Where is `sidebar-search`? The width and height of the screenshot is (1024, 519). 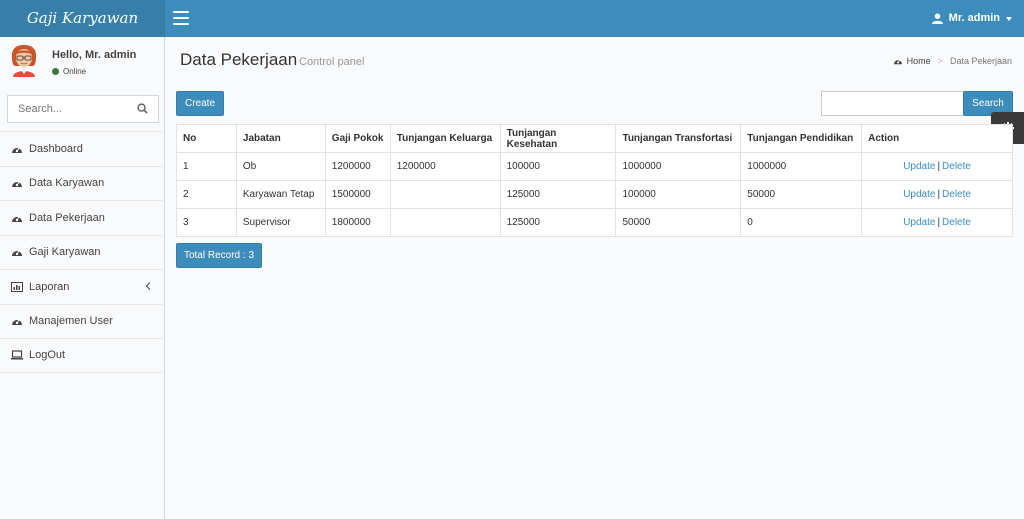
sidebar-search is located at coordinates (83, 109).